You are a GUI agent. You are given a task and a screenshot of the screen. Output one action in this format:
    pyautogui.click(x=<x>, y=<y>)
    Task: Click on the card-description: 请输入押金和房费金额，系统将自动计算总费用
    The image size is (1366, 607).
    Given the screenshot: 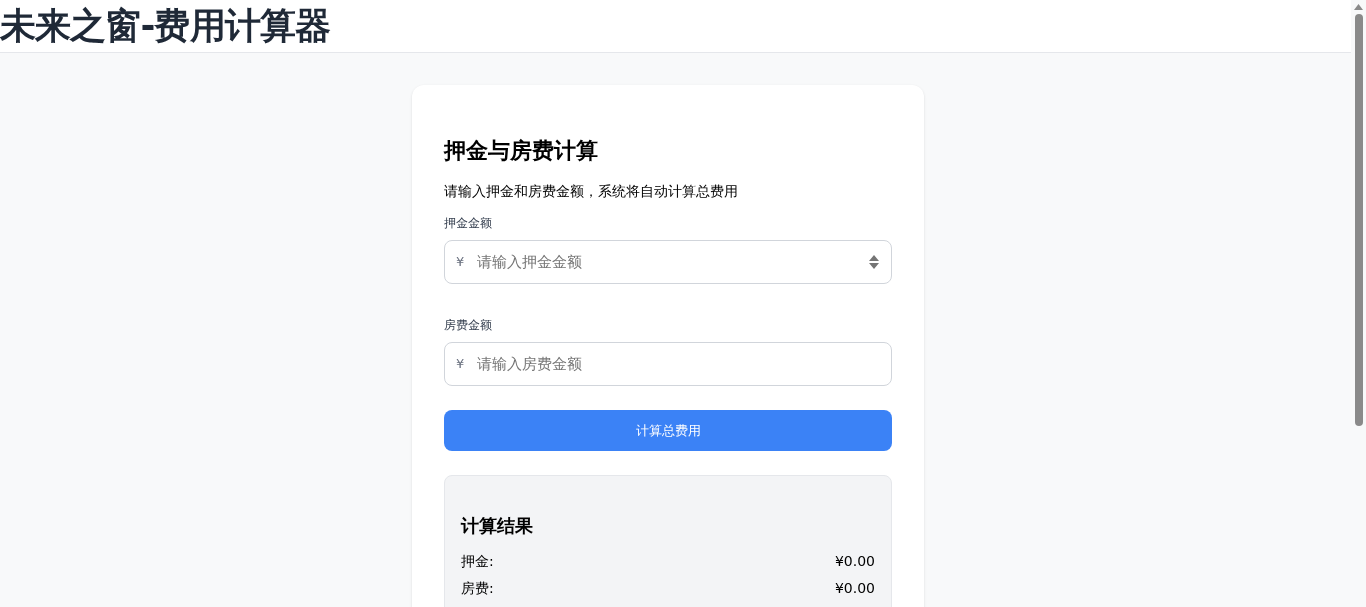 What is the action you would take?
    pyautogui.click(x=591, y=191)
    